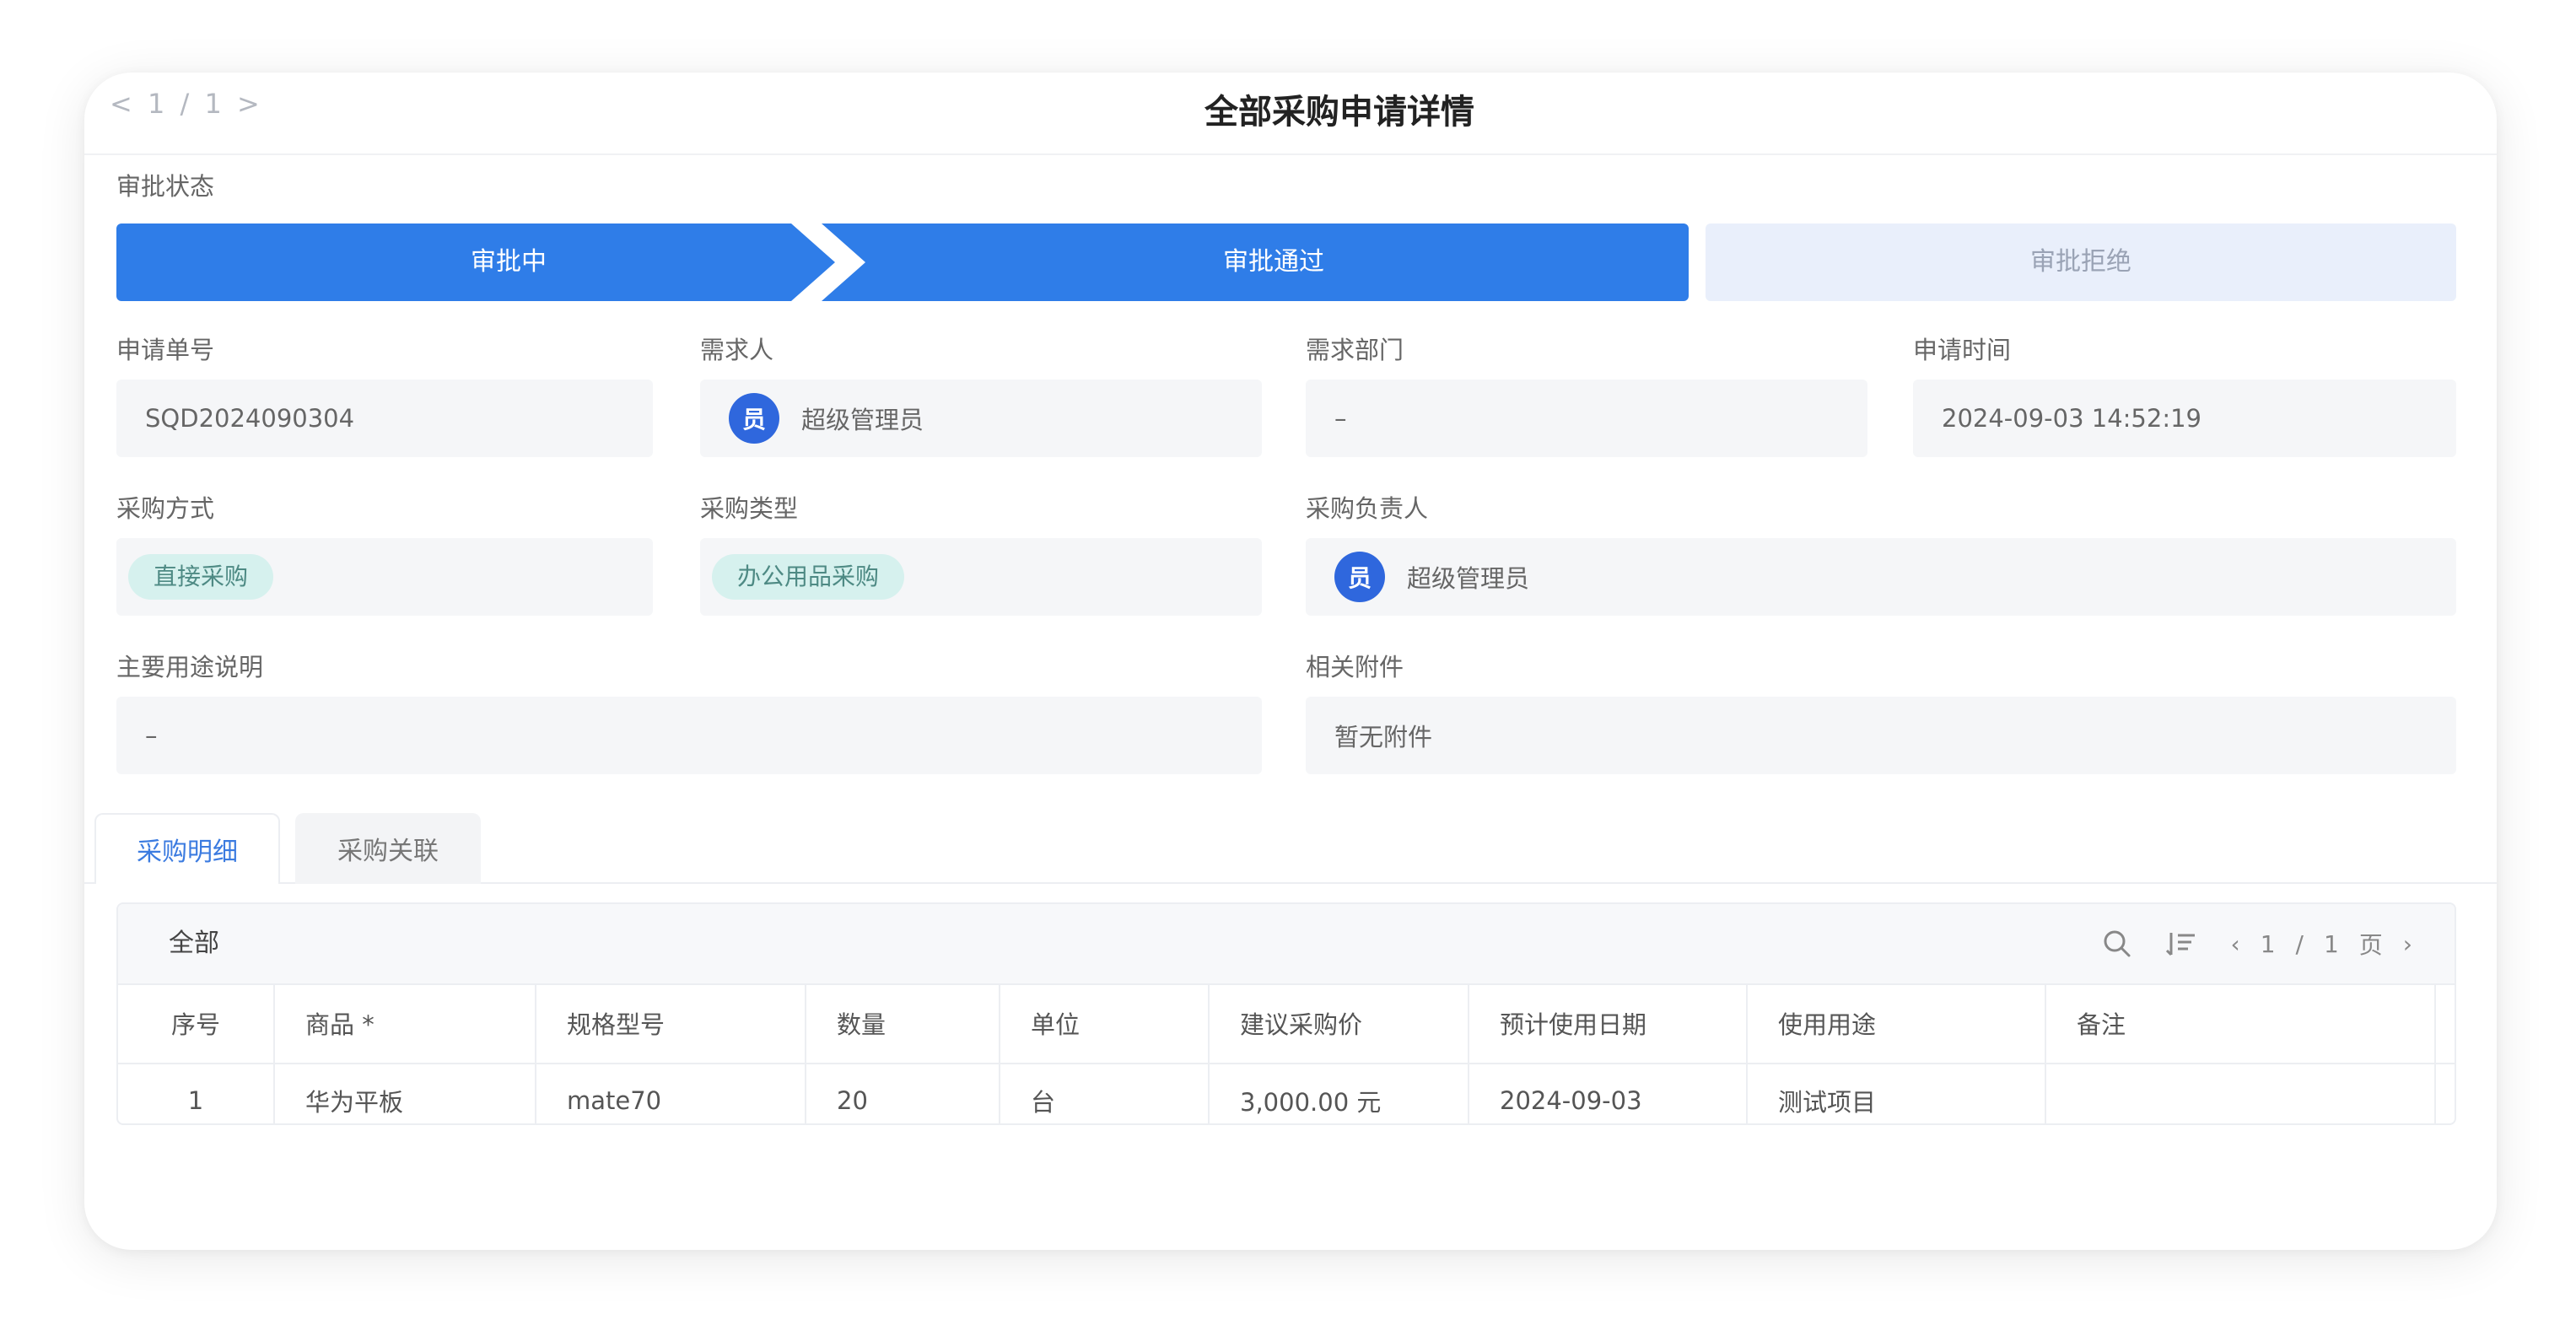 The height and width of the screenshot is (1341, 2576). I want to click on requester-name: 超级管理员, so click(862, 420).